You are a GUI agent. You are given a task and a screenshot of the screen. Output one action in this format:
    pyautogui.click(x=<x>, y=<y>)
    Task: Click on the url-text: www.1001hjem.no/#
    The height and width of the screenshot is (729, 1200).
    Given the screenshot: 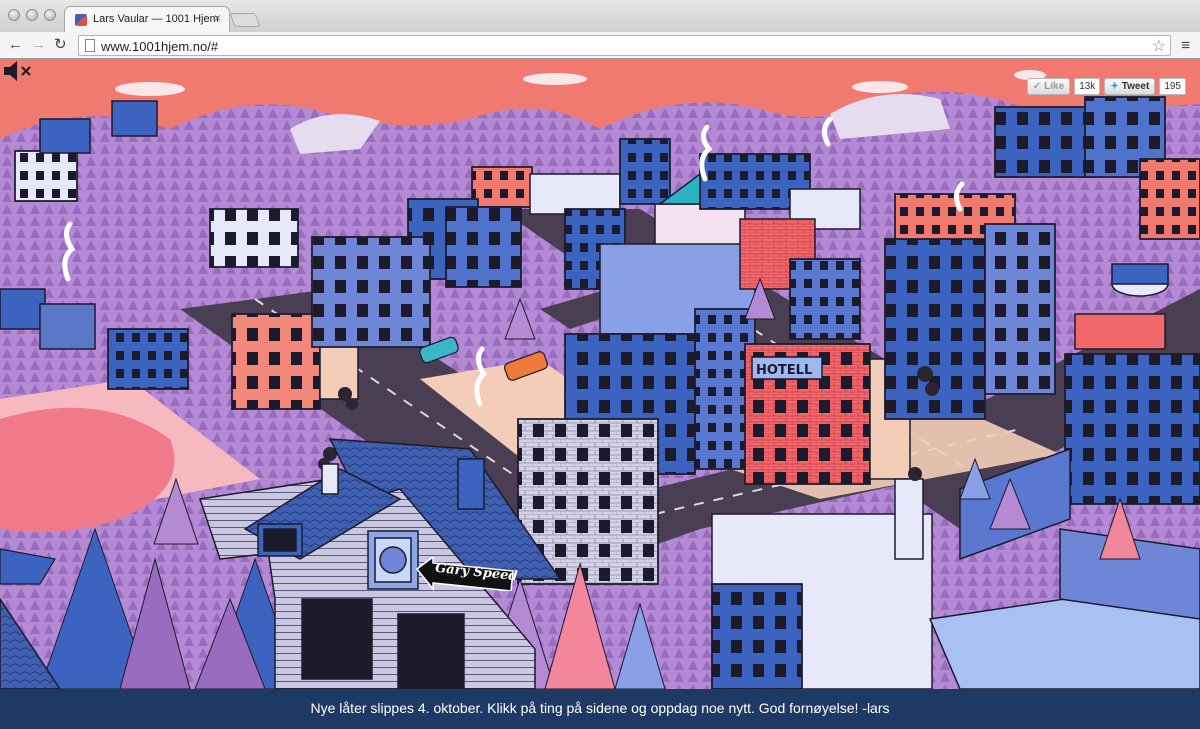 What is the action you would take?
    pyautogui.click(x=159, y=46)
    